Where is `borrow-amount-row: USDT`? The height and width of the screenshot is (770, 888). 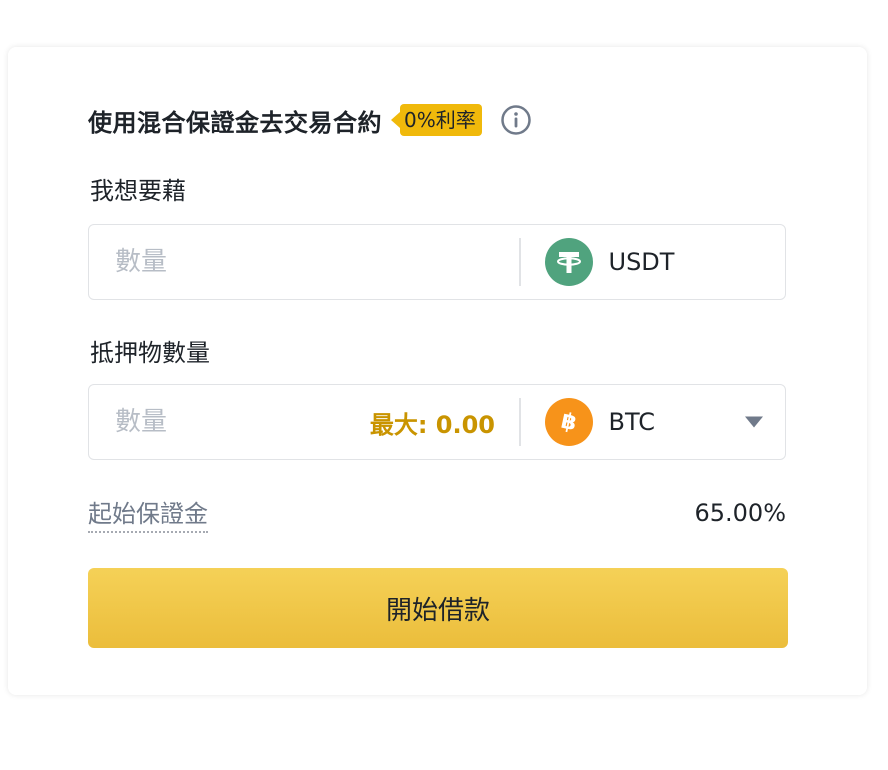
borrow-amount-row: USDT is located at coordinates (437, 262).